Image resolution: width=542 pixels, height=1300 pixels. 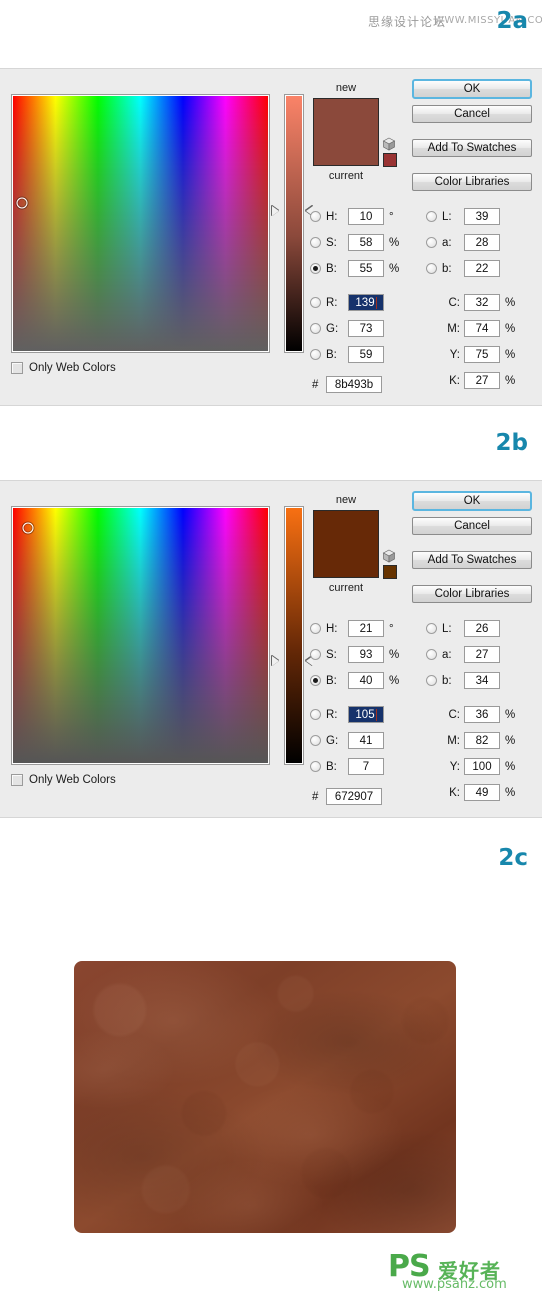 What do you see at coordinates (482, 714) in the screenshot?
I see `input-c: 36` at bounding box center [482, 714].